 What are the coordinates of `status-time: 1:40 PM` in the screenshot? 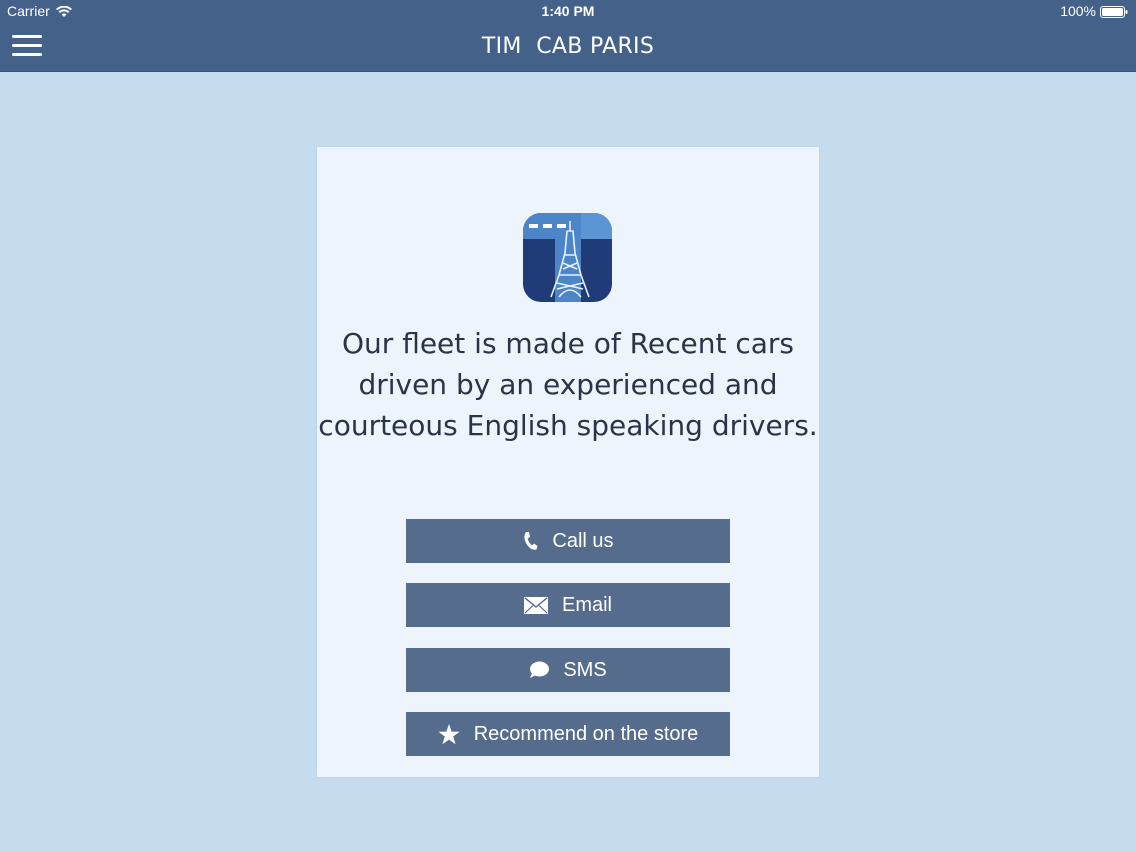 It's located at (568, 11).